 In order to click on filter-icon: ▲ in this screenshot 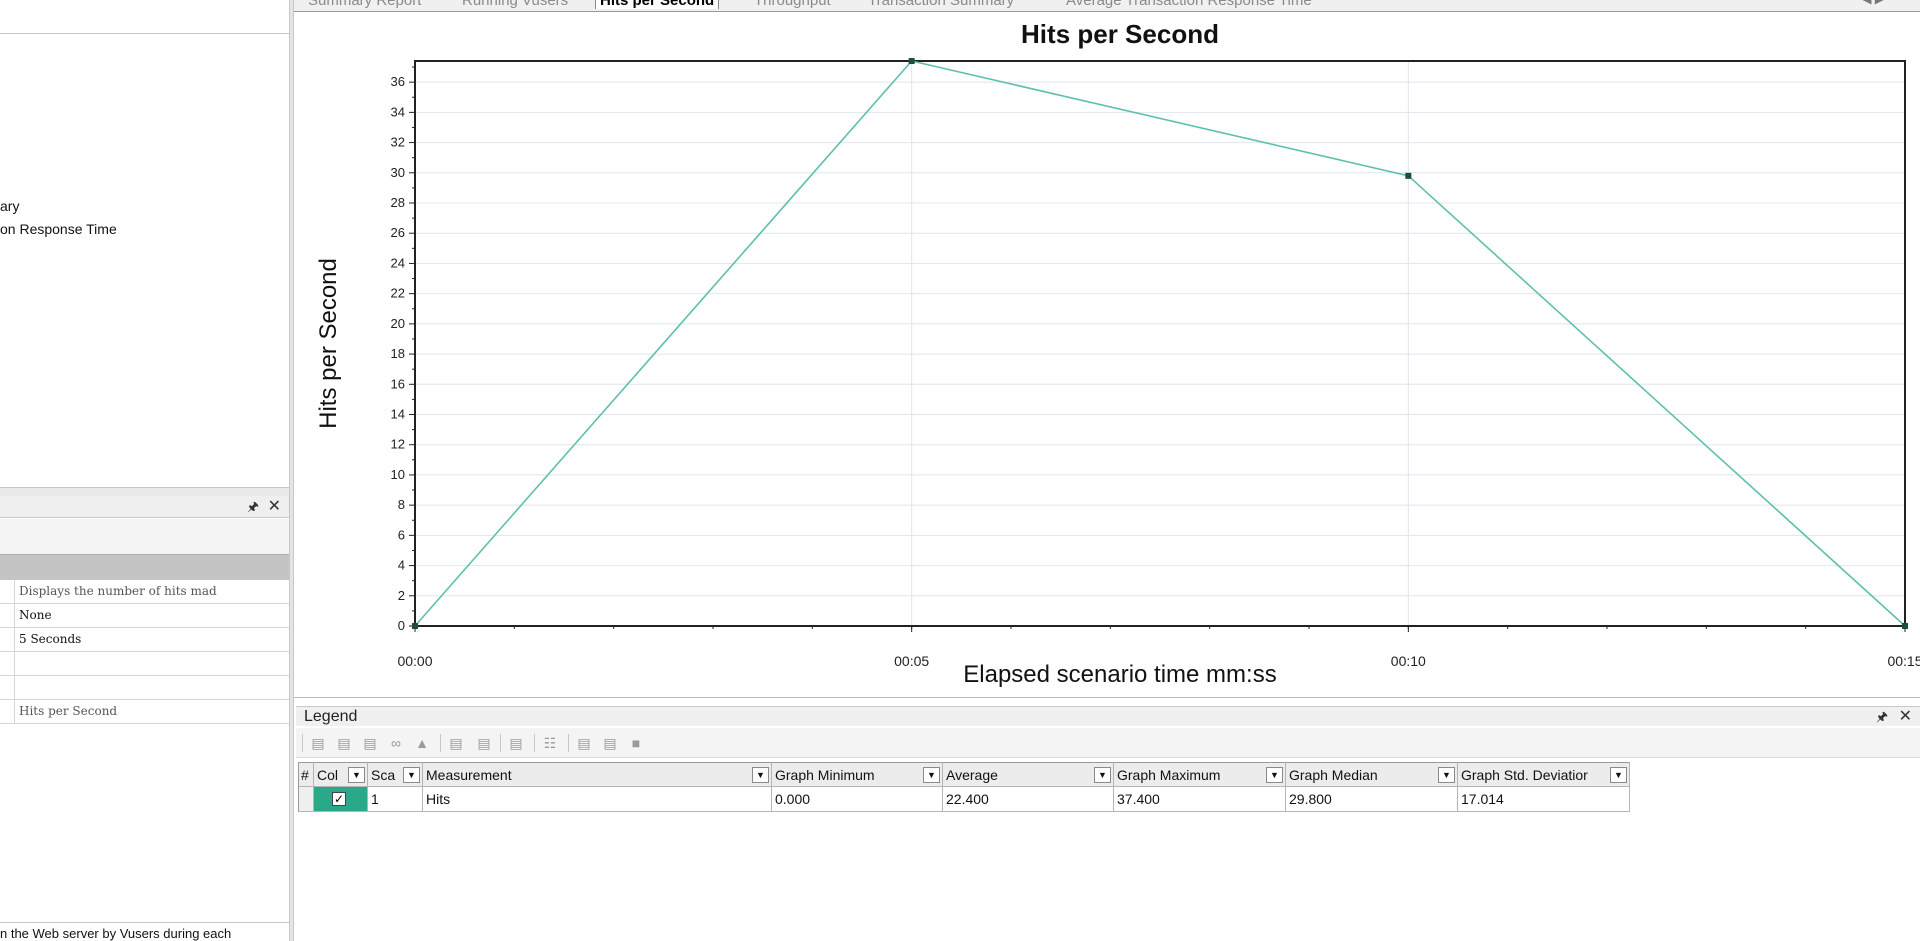, I will do `click(422, 743)`.